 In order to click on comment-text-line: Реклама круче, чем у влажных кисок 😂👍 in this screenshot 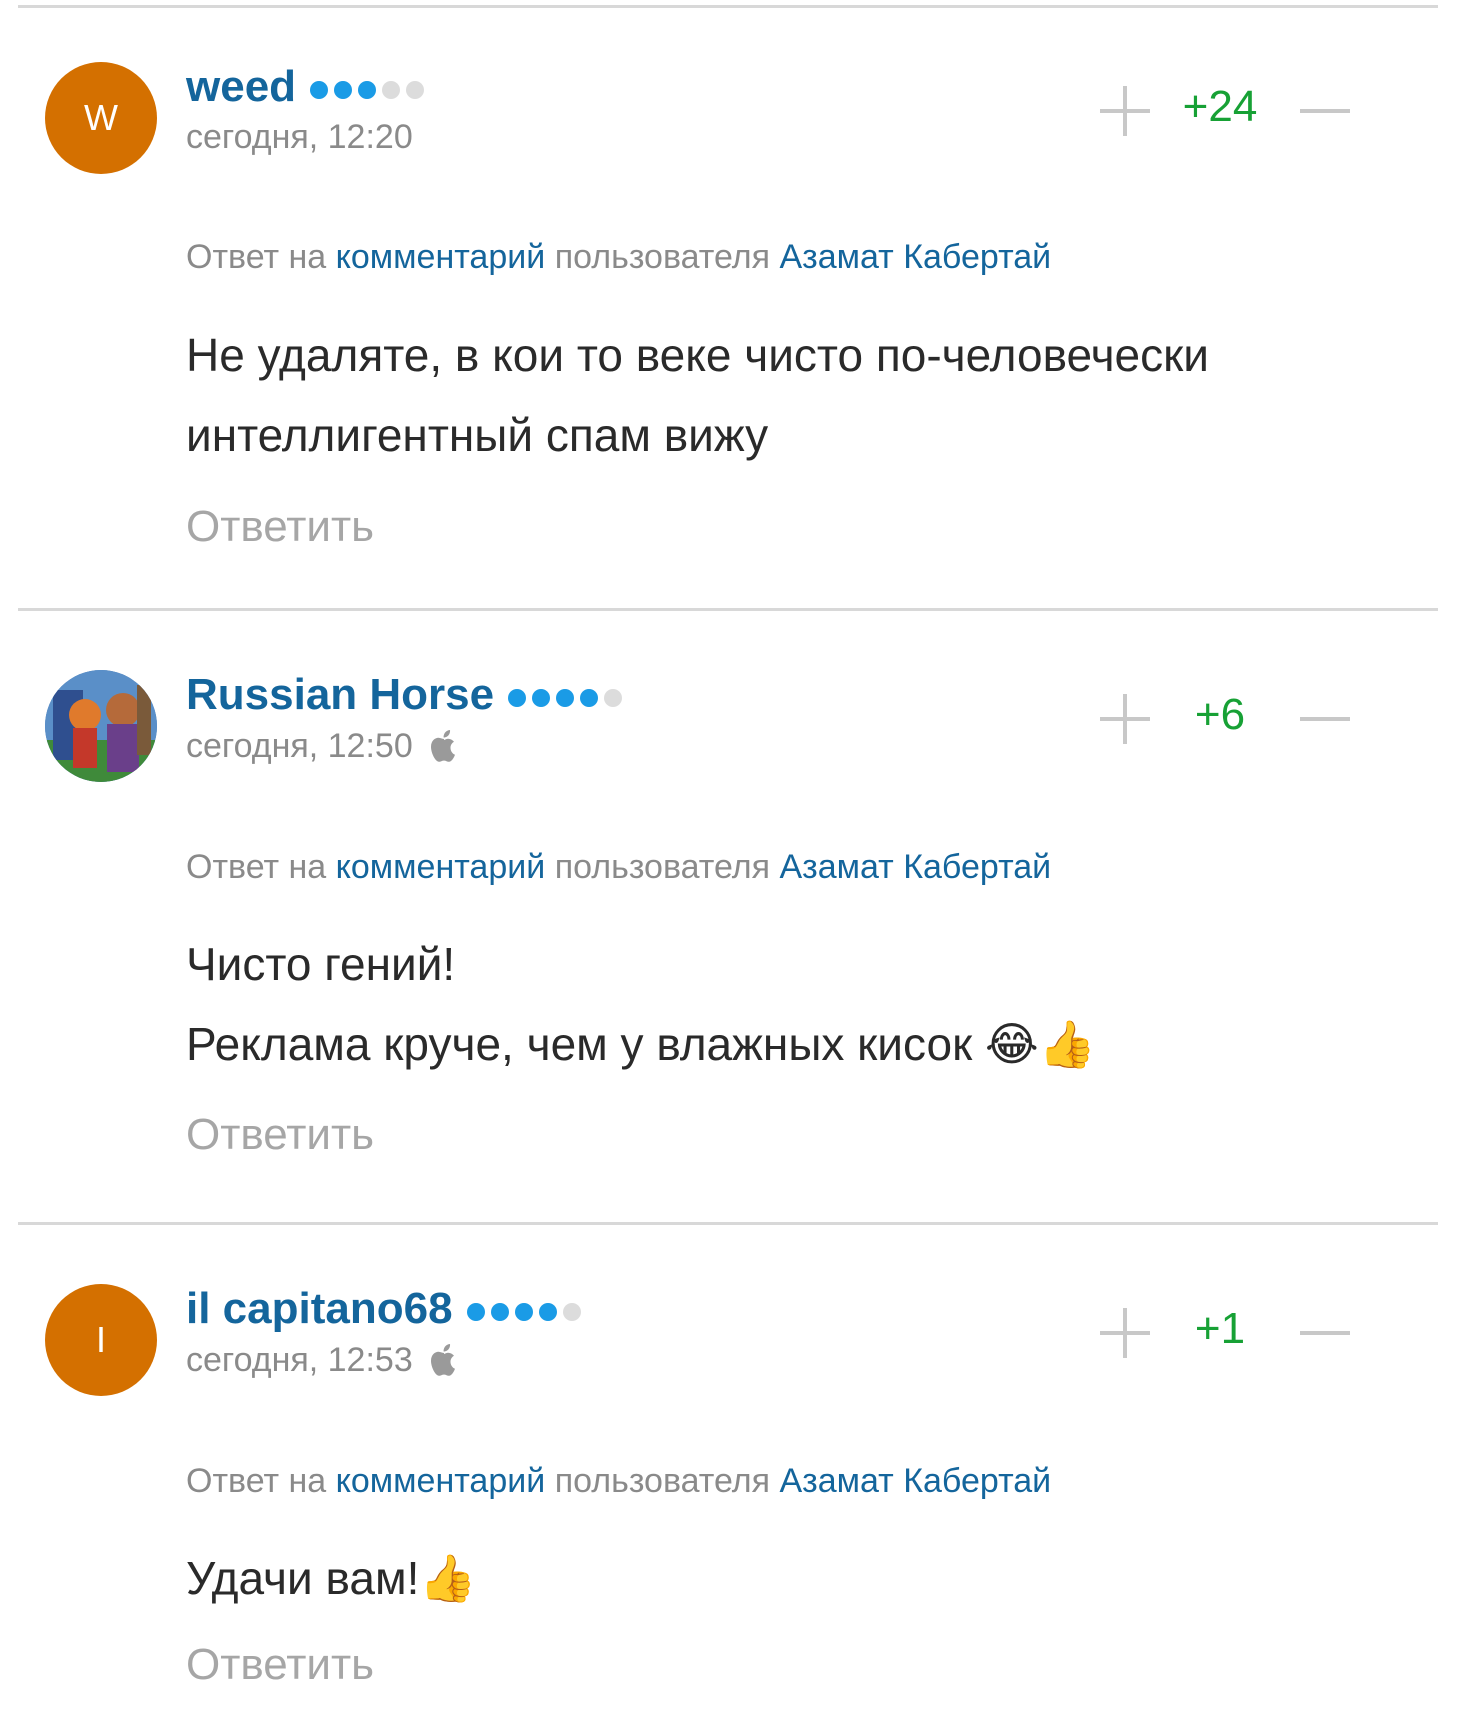, I will do `click(796, 1044)`.